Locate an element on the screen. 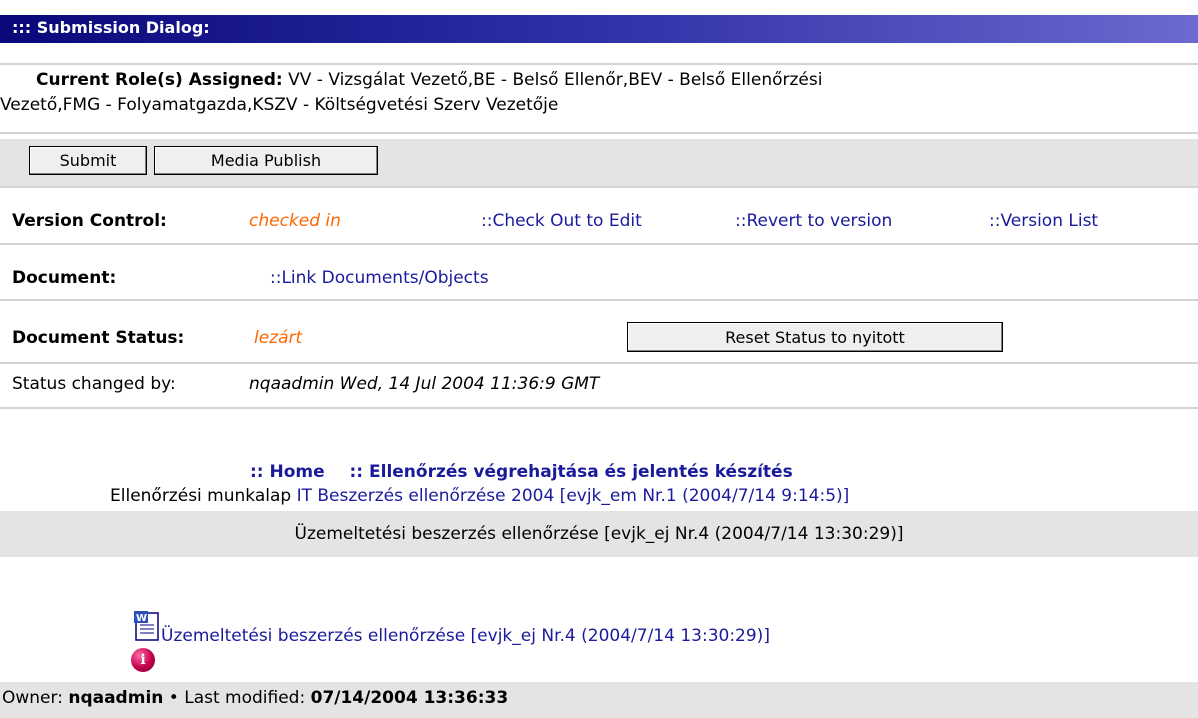  document-row: Document: ::Link Documents/Objects is located at coordinates (599, 277).